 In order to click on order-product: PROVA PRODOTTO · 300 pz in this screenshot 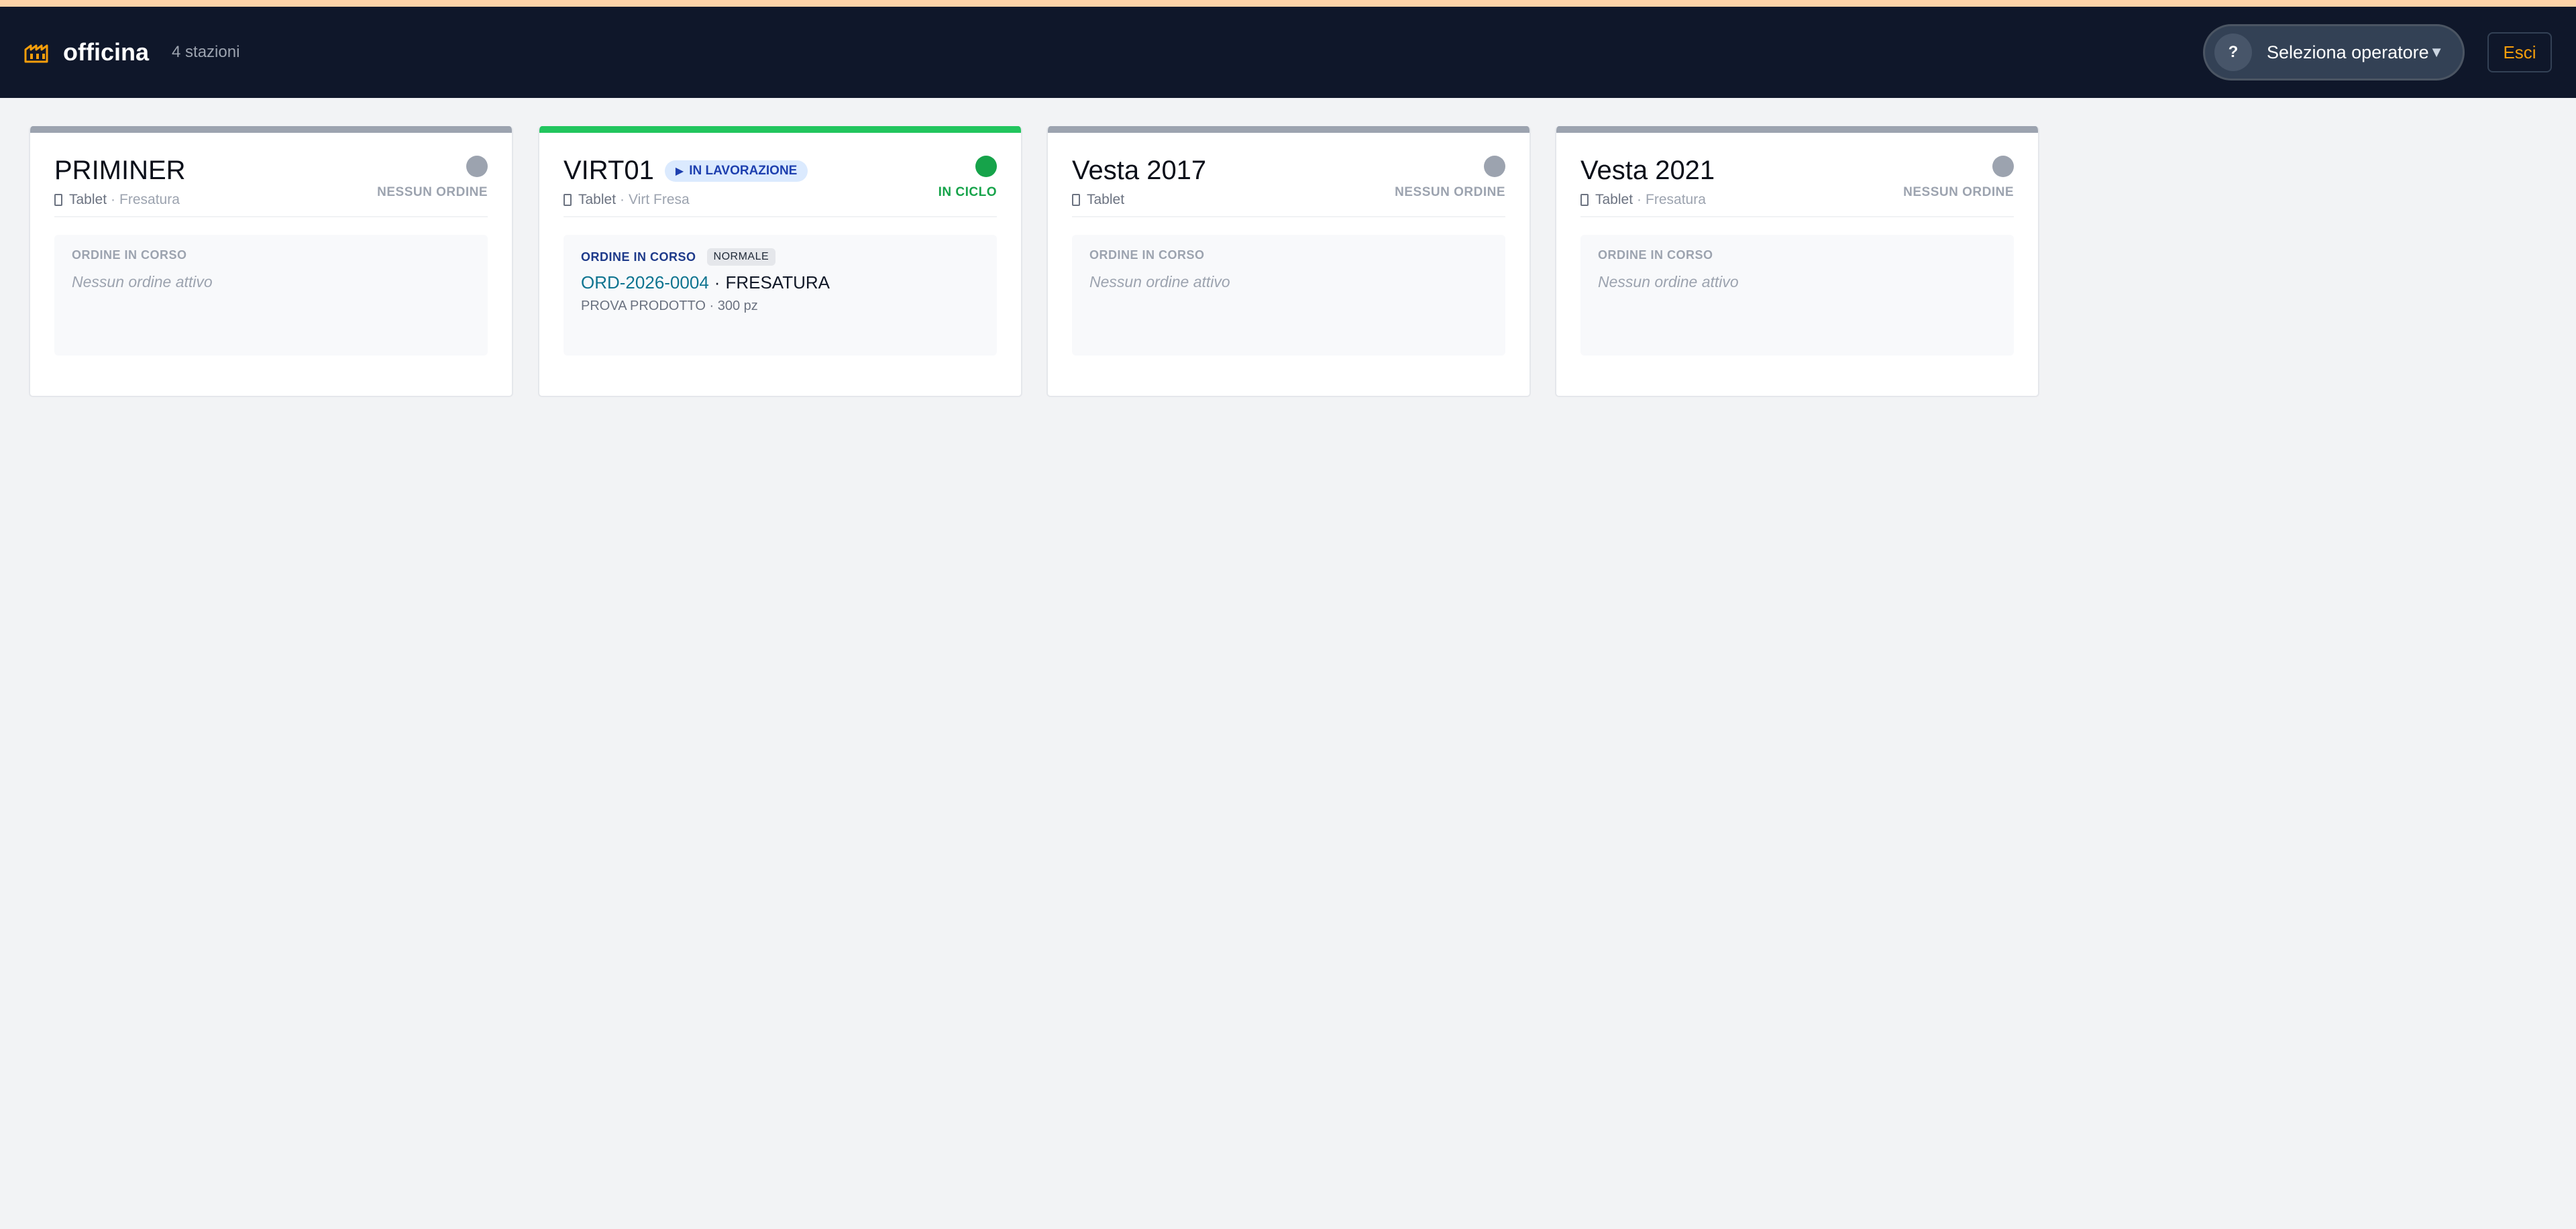, I will do `click(669, 306)`.